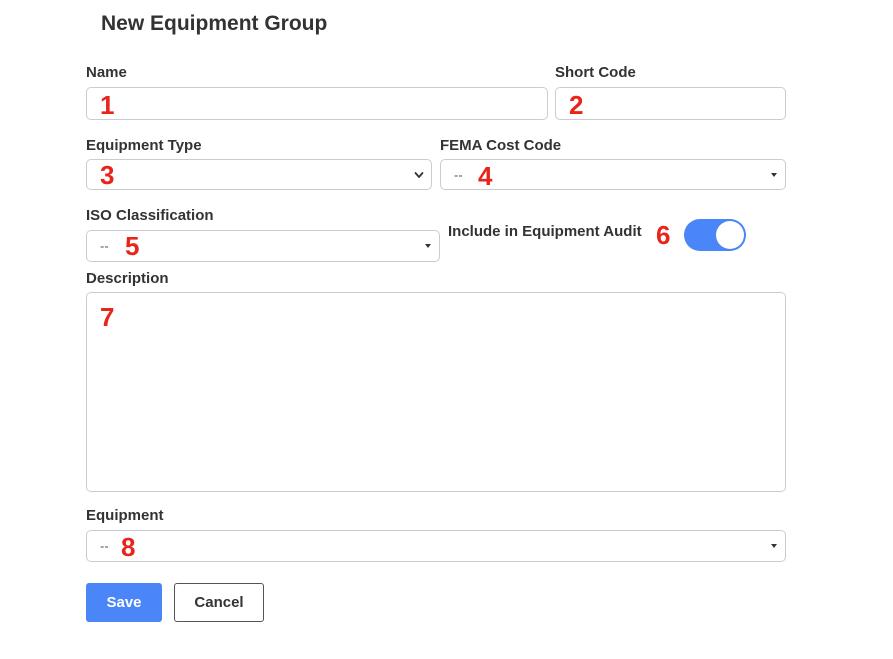  Describe the element at coordinates (124, 602) in the screenshot. I see `save-button: Save` at that location.